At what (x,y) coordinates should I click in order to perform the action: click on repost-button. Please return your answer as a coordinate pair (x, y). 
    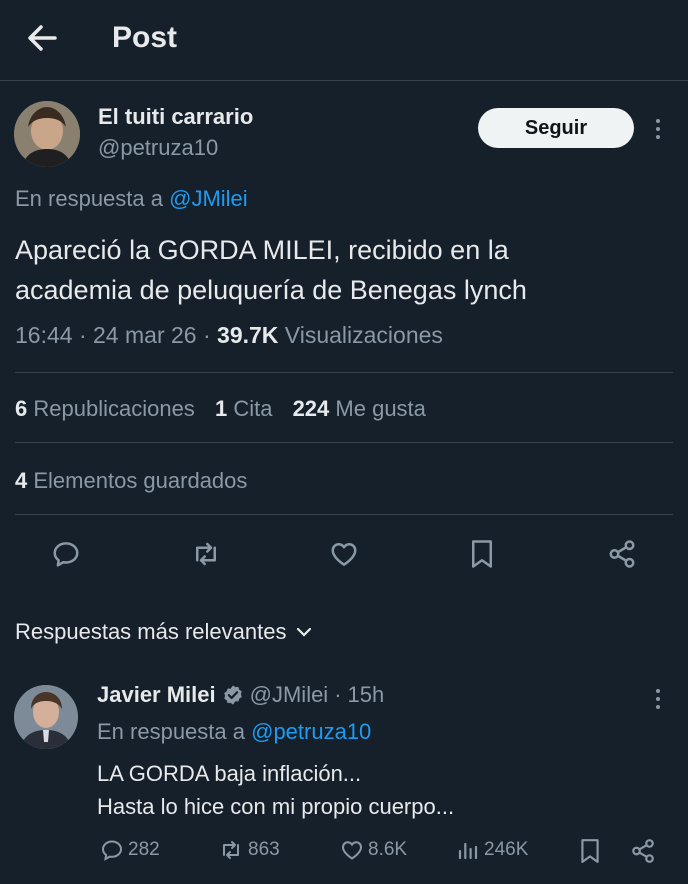
    Looking at the image, I should click on (206, 554).